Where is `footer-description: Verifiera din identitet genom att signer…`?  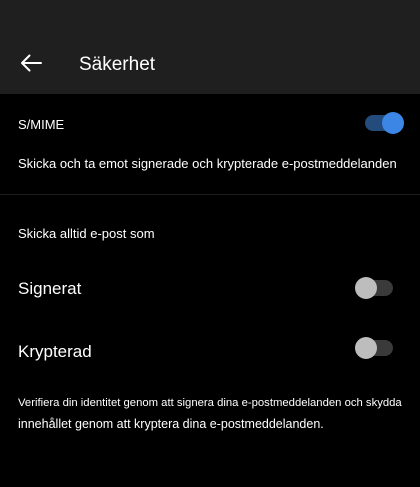
footer-description: Verifiera din identitet genom att signer… is located at coordinates (214, 414).